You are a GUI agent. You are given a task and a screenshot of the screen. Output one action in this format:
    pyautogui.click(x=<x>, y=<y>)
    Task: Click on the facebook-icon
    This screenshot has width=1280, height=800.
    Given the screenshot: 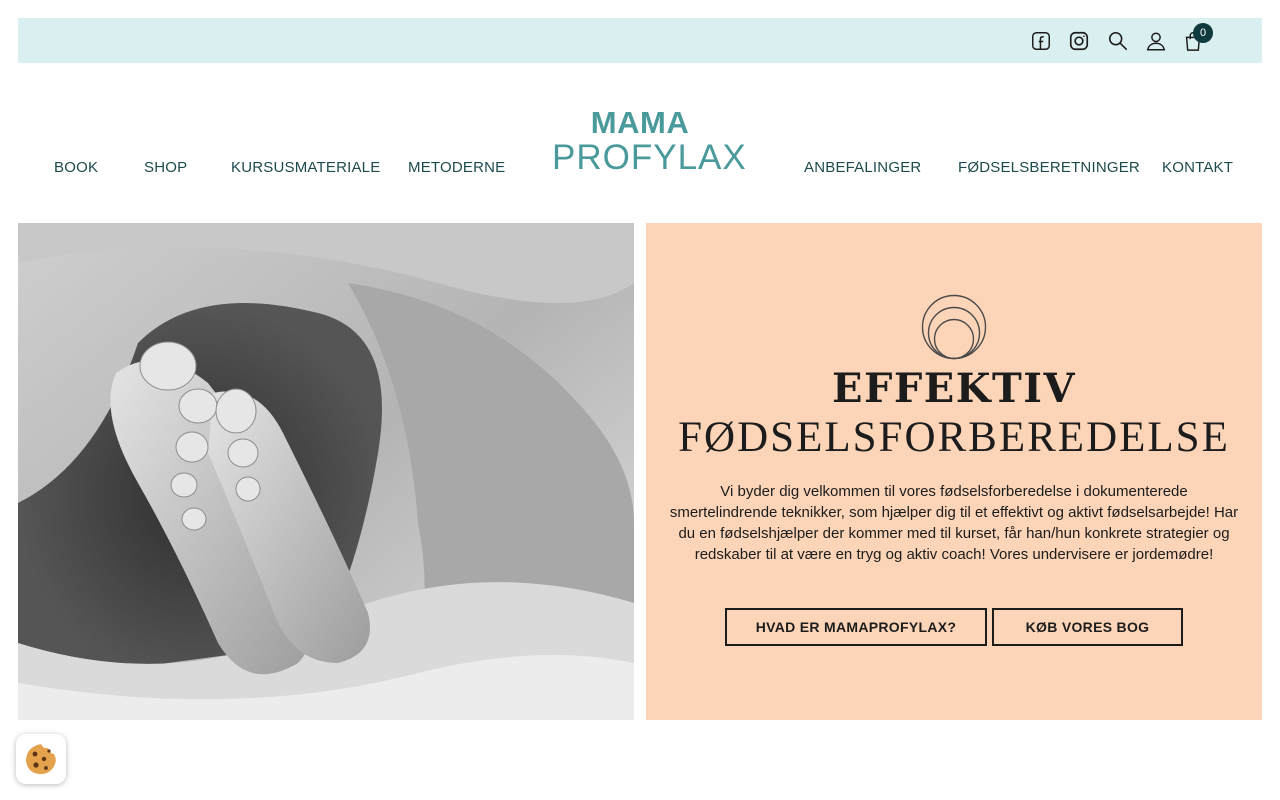 What is the action you would take?
    pyautogui.click(x=1041, y=41)
    